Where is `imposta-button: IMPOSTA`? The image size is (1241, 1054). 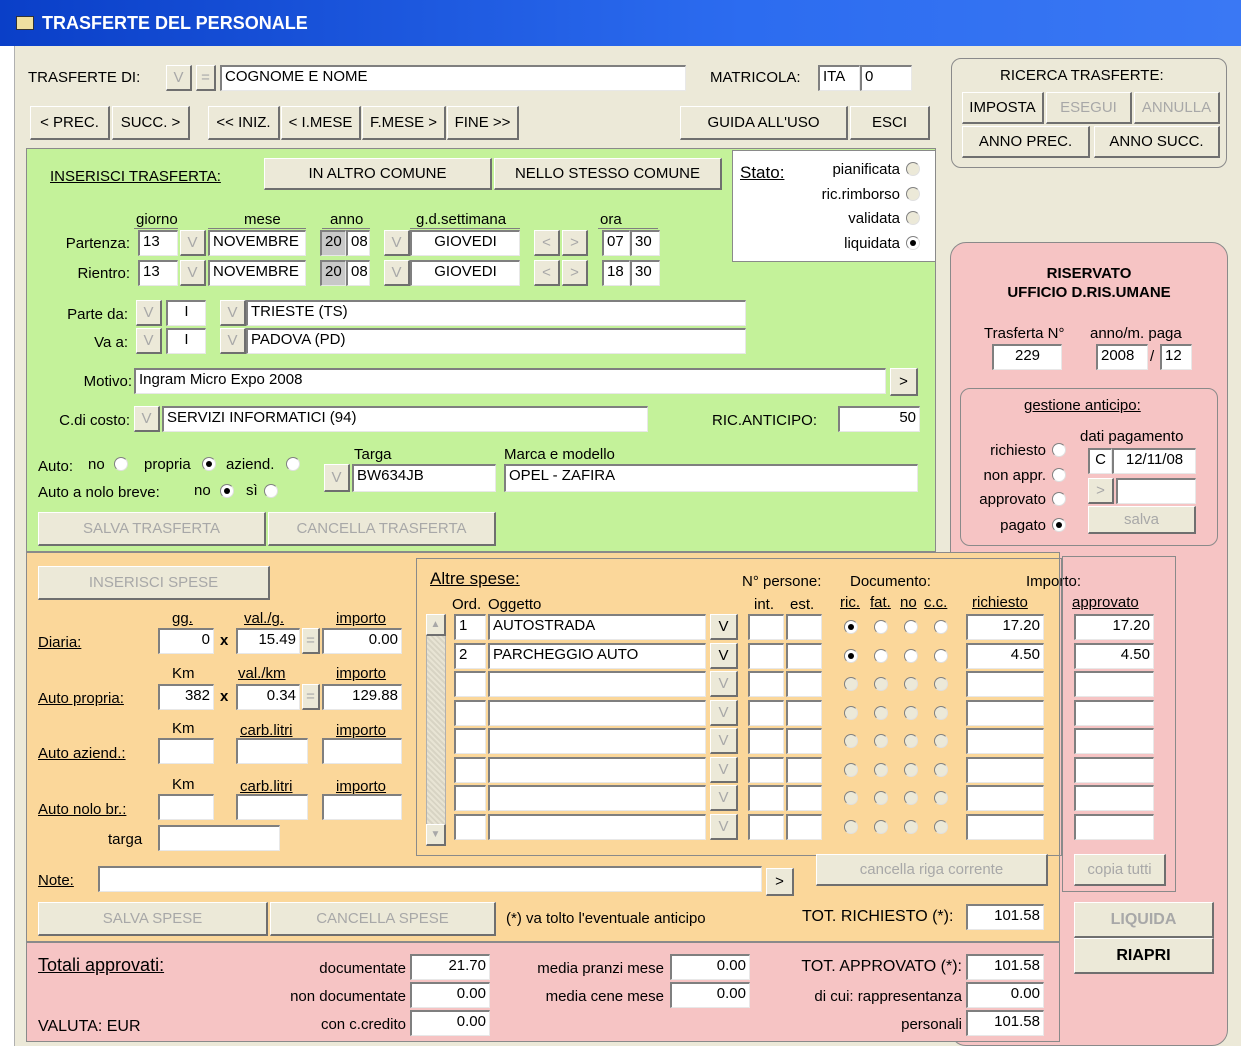 imposta-button: IMPOSTA is located at coordinates (1003, 108).